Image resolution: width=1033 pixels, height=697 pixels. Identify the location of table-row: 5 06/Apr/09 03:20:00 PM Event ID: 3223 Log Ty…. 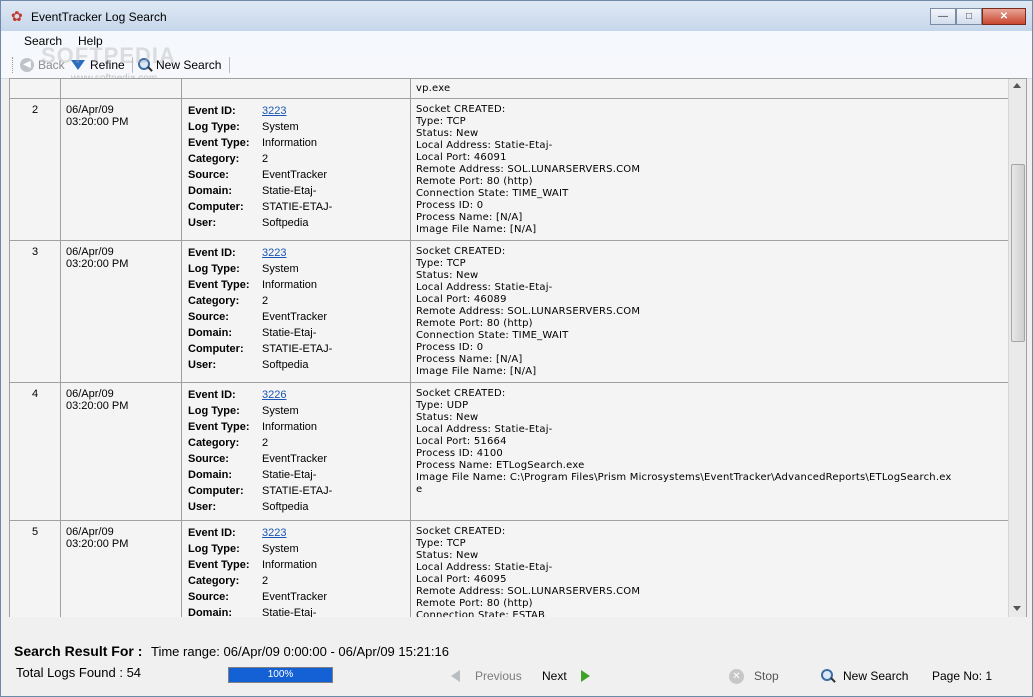
(509, 569).